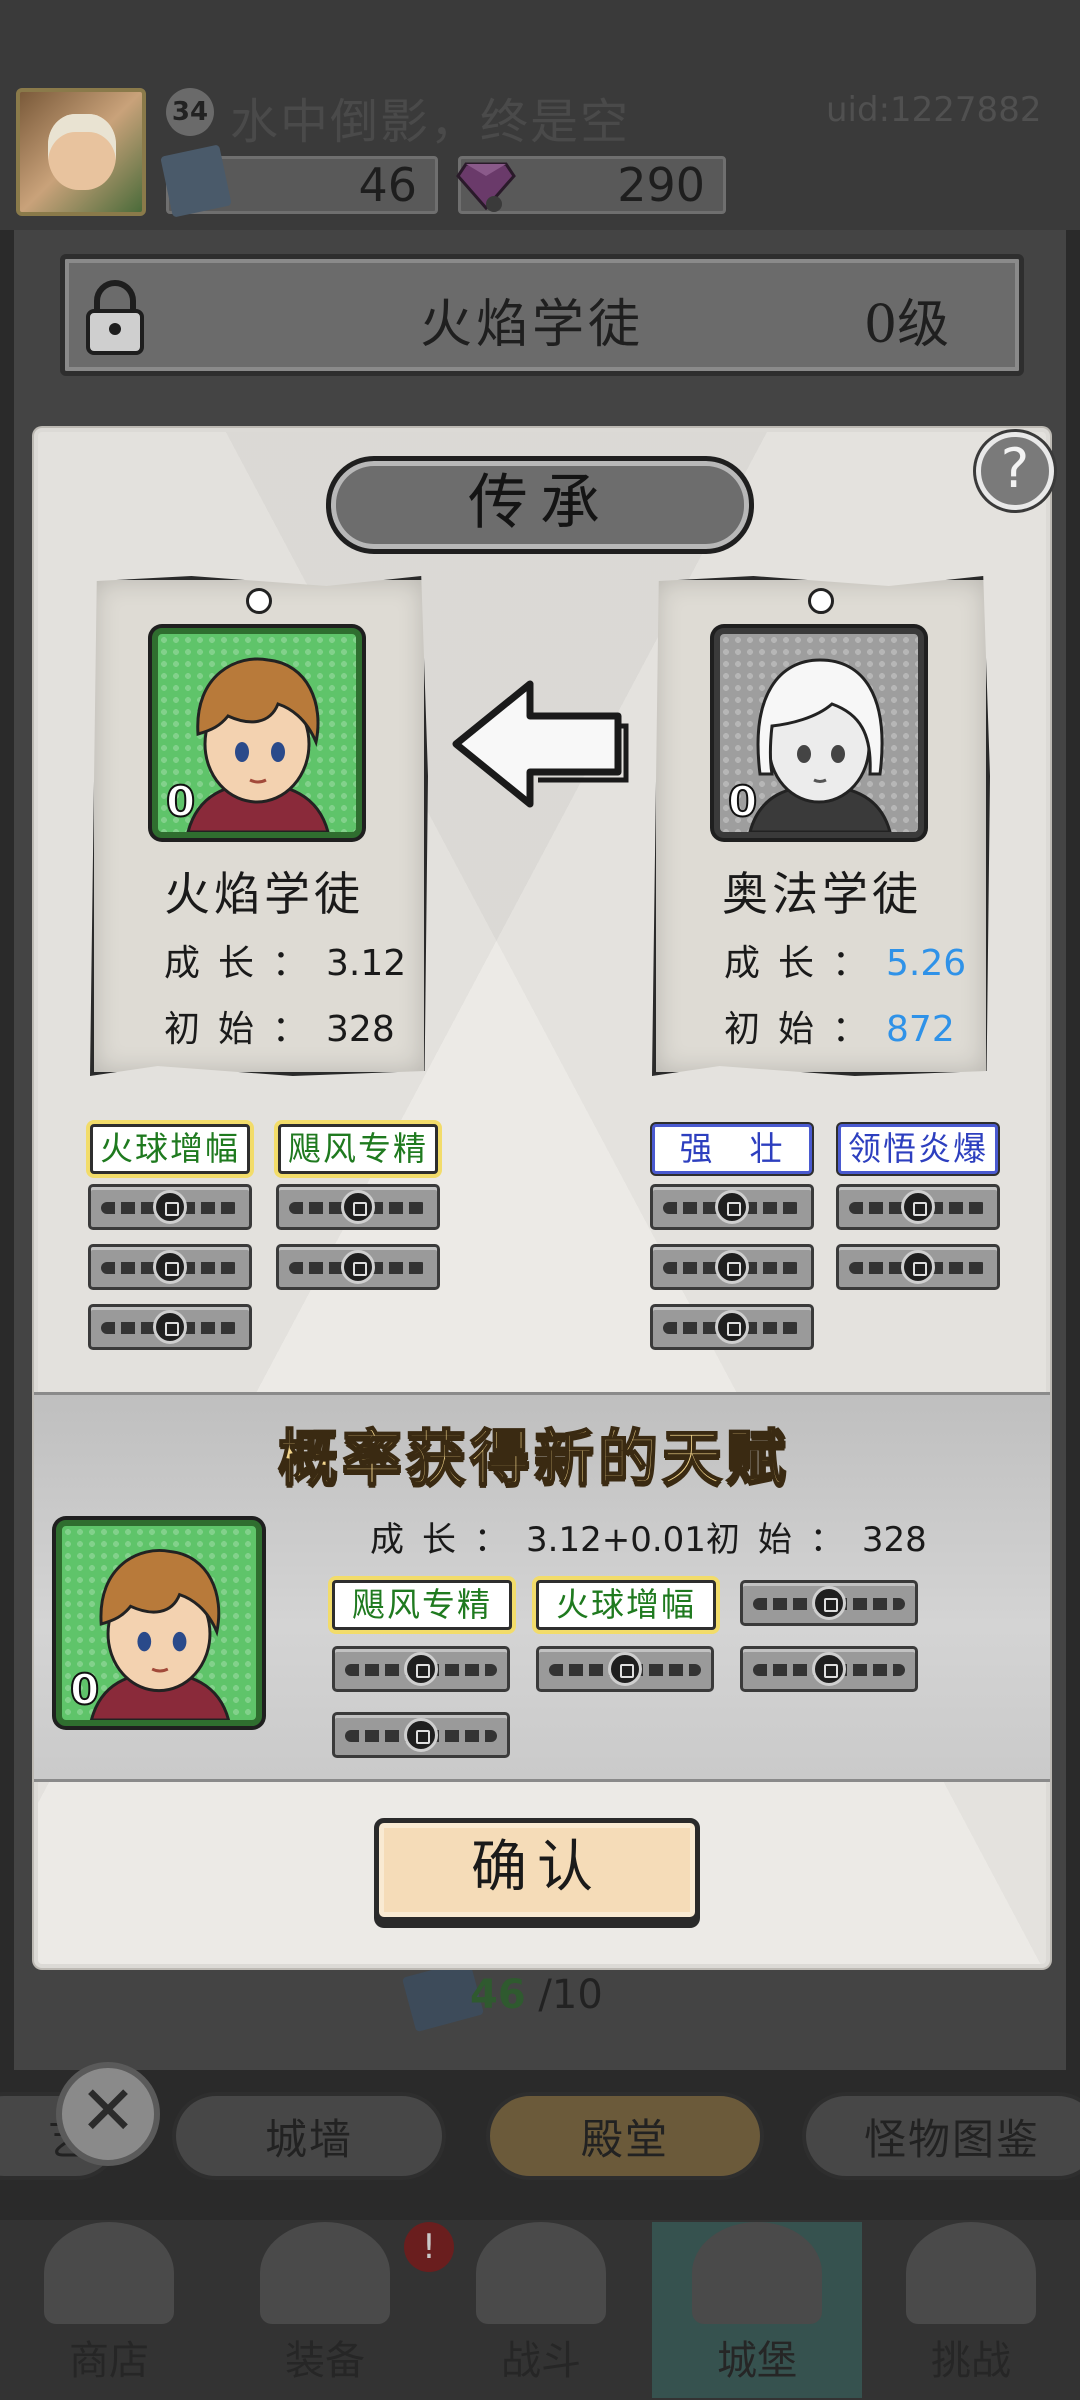  Describe the element at coordinates (971, 2273) in the screenshot. I see `shield-icon` at that location.